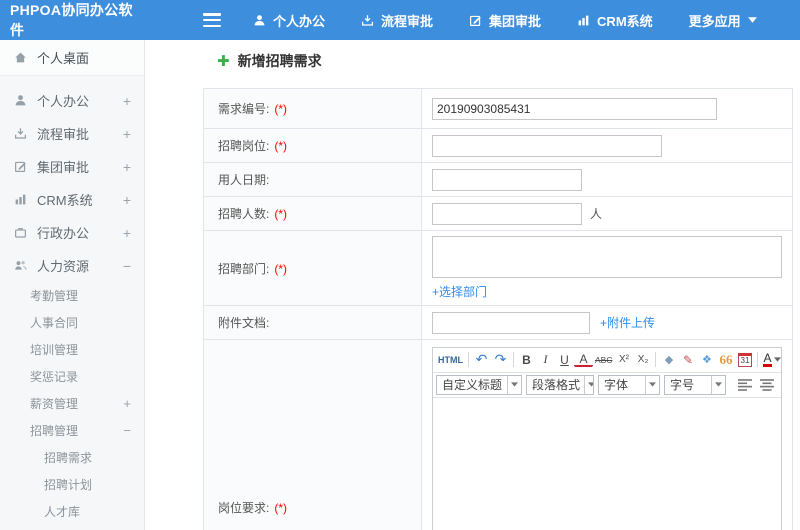 The height and width of the screenshot is (530, 800). I want to click on sidebar-item-label: 个人桌面, so click(63, 58).